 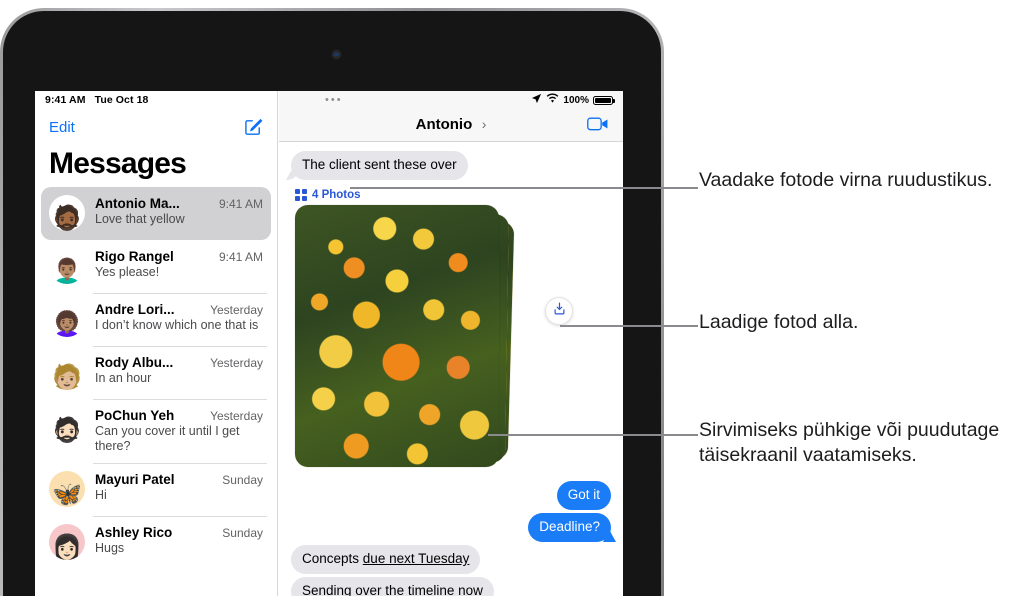 I want to click on conversation-preview: Love that yellow, so click(x=140, y=219).